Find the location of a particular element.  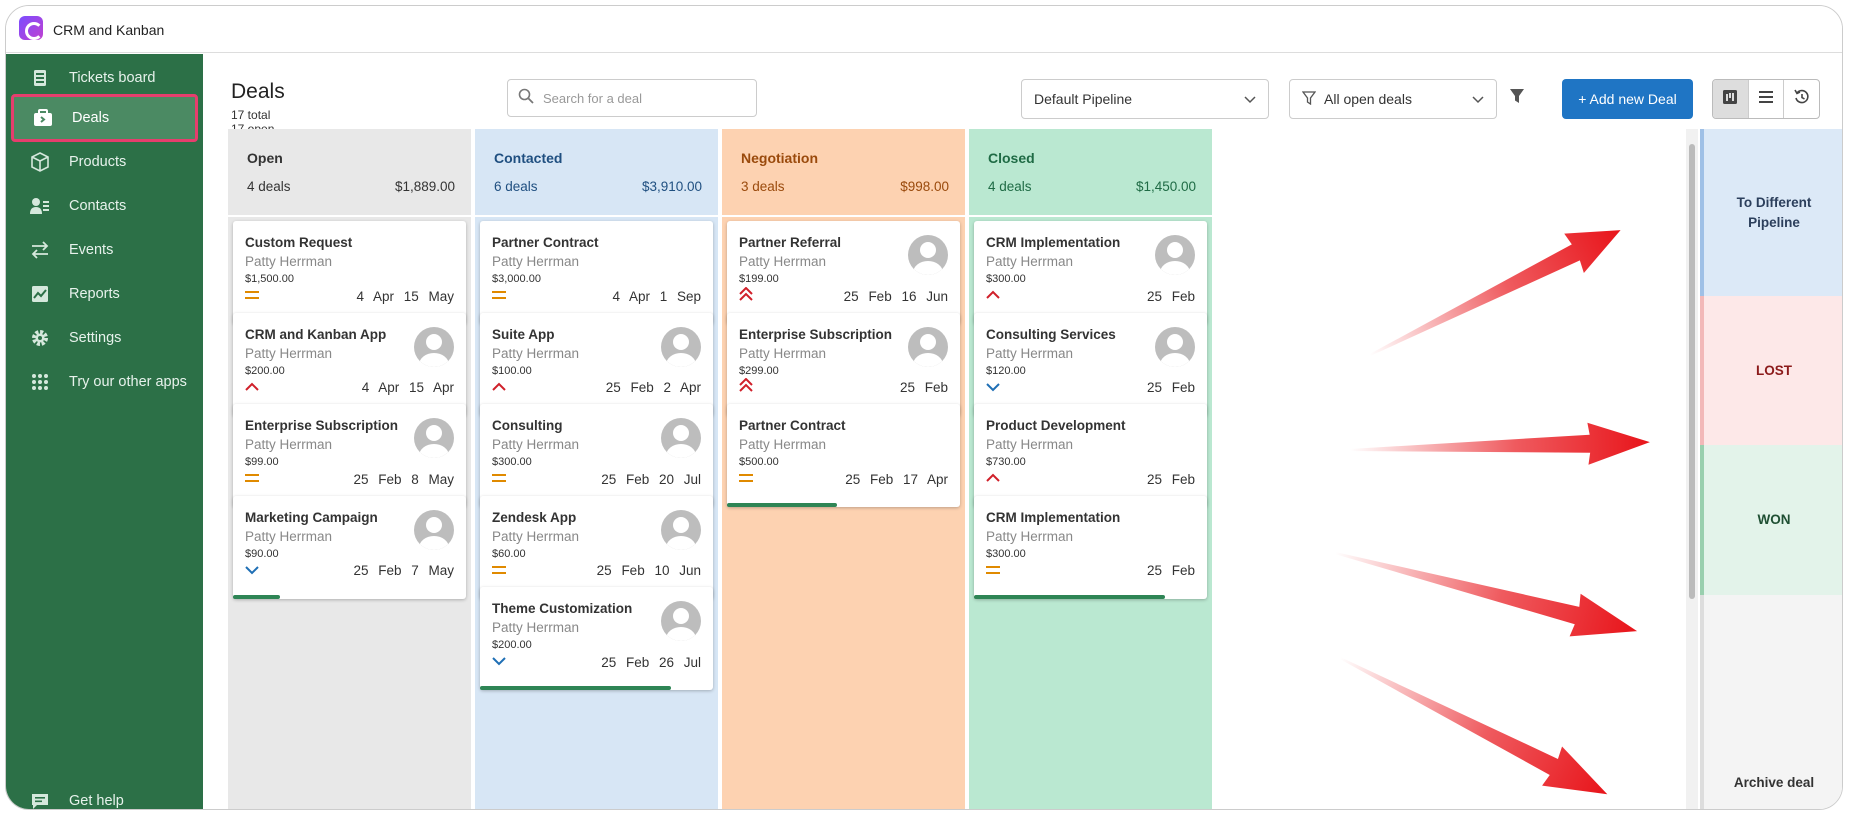

search-icon is located at coordinates (526, 98).